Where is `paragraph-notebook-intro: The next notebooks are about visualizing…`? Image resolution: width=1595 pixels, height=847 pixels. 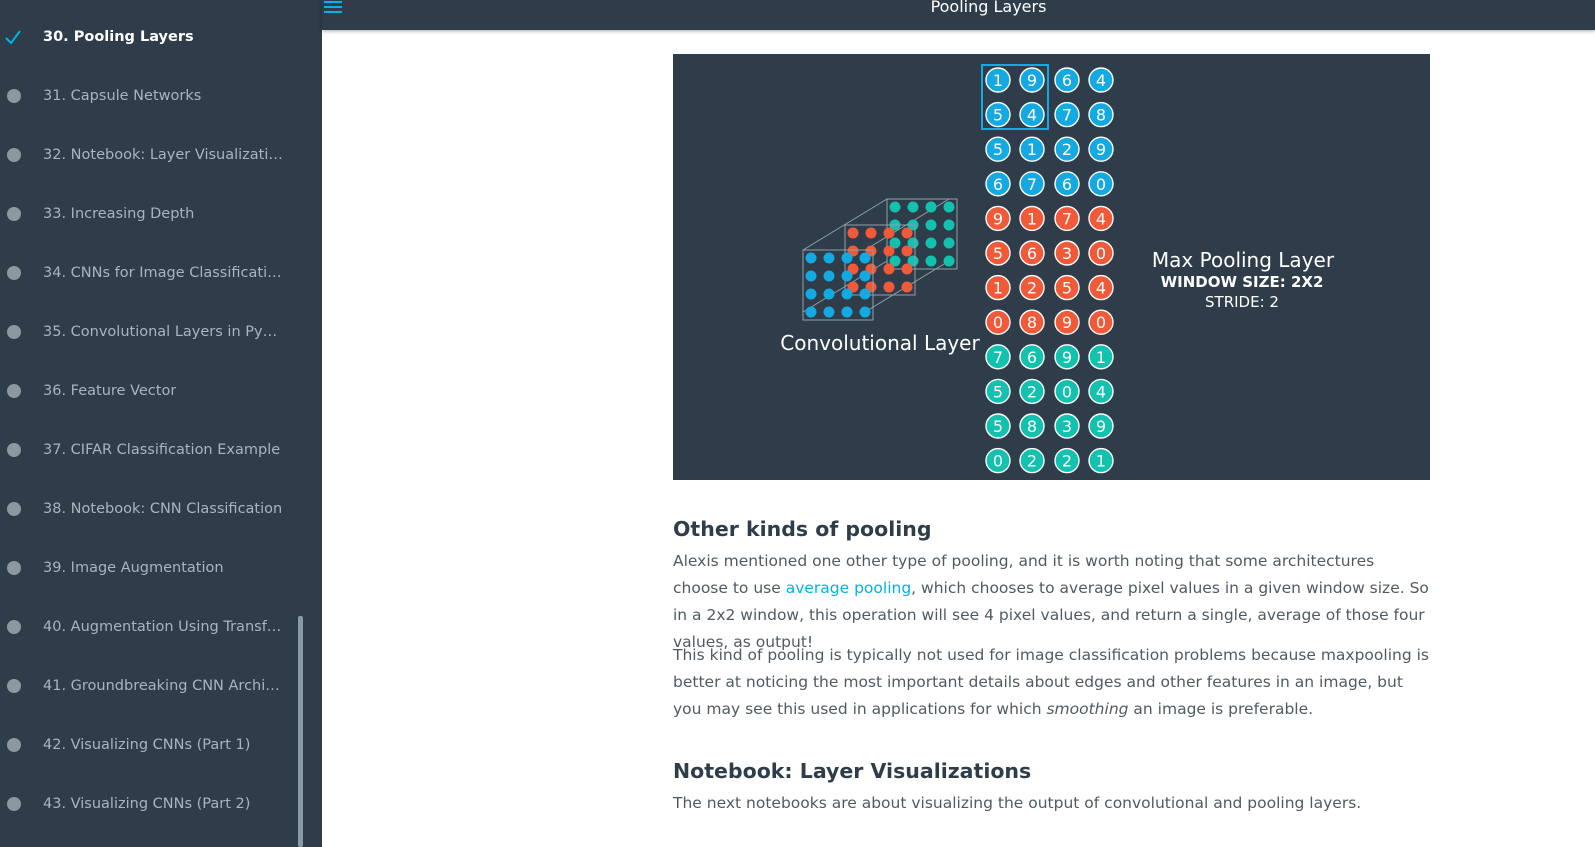
paragraph-notebook-intro: The next notebooks are about visualizing… is located at coordinates (1017, 803).